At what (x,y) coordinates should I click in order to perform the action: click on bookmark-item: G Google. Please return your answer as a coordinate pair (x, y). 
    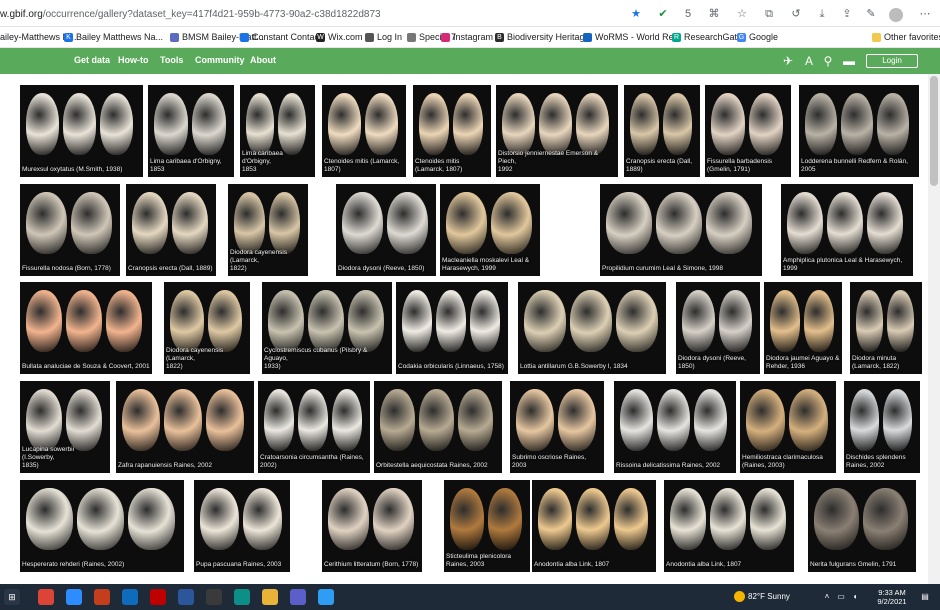
    Looking at the image, I should click on (757, 37).